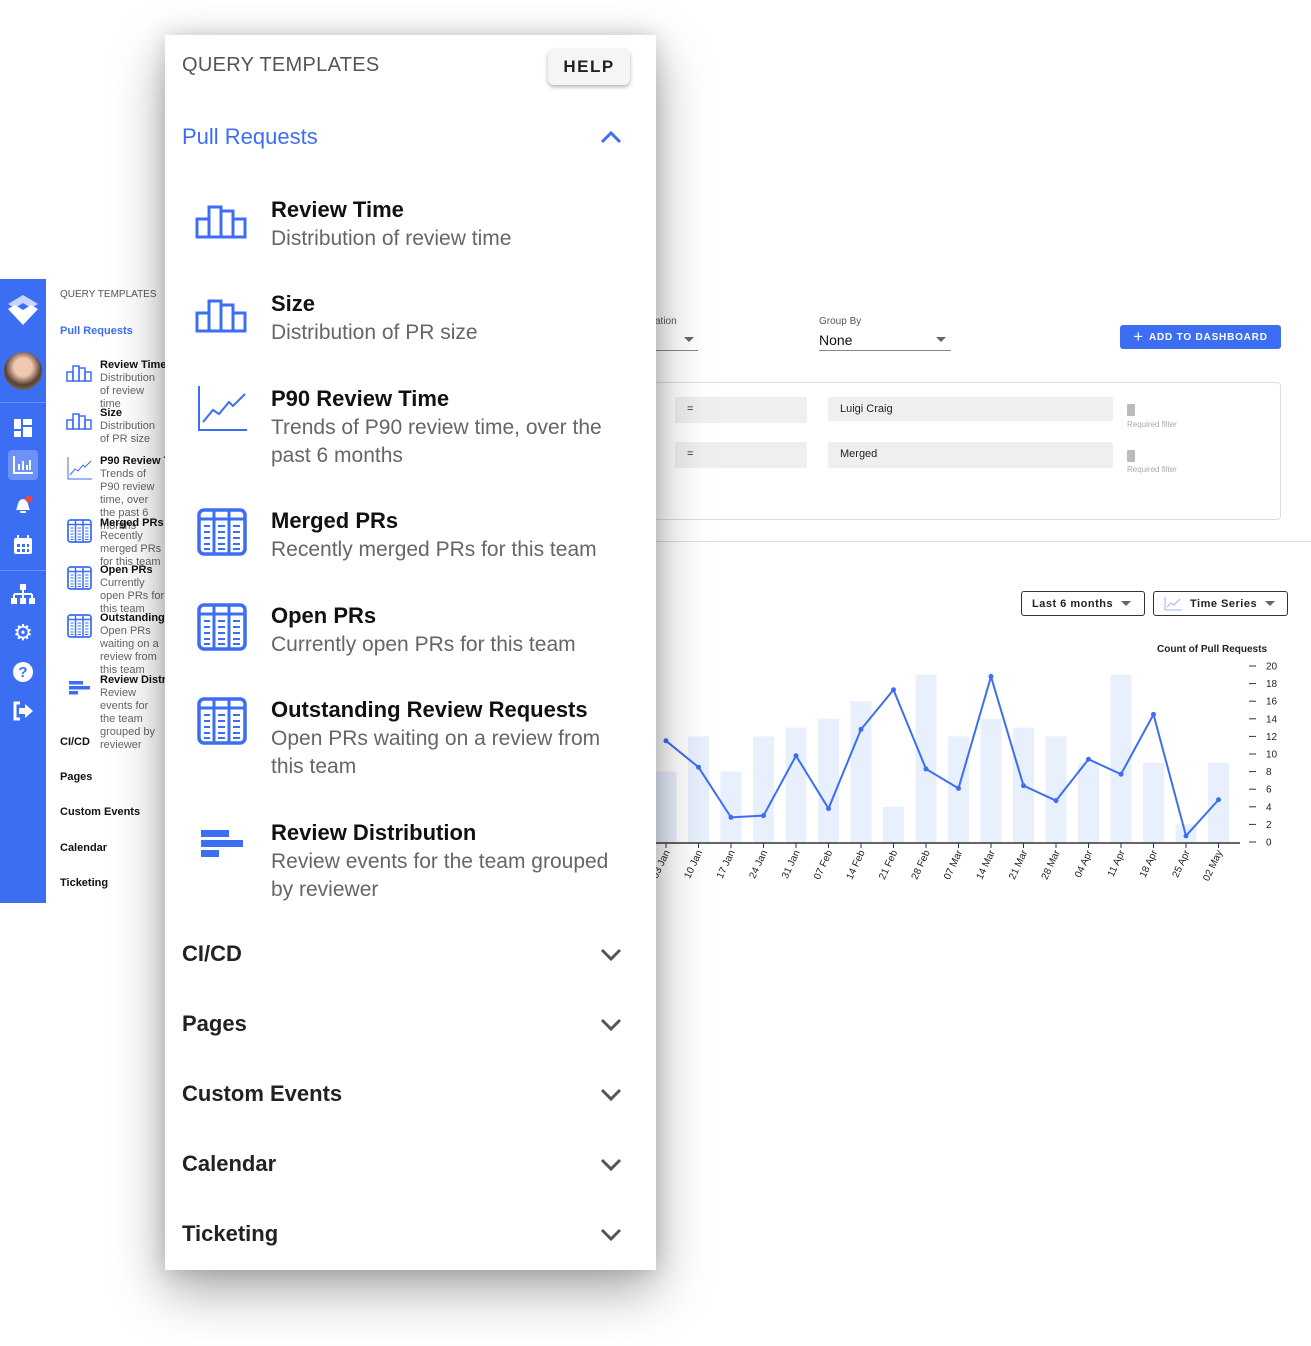 Image resolution: width=1311 pixels, height=1346 pixels. I want to click on section-pull-requests: Pull Requests, so click(402, 137).